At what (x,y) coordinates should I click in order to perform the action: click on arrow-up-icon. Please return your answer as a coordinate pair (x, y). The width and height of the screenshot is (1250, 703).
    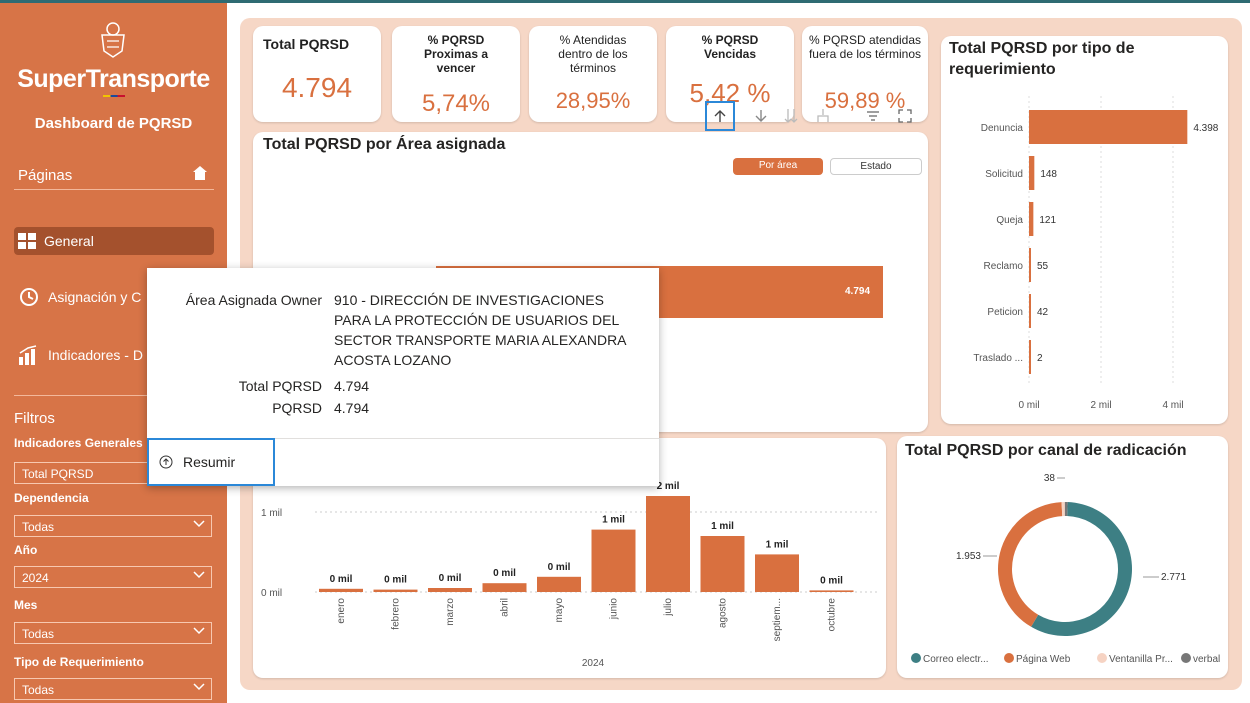
    Looking at the image, I should click on (720, 116).